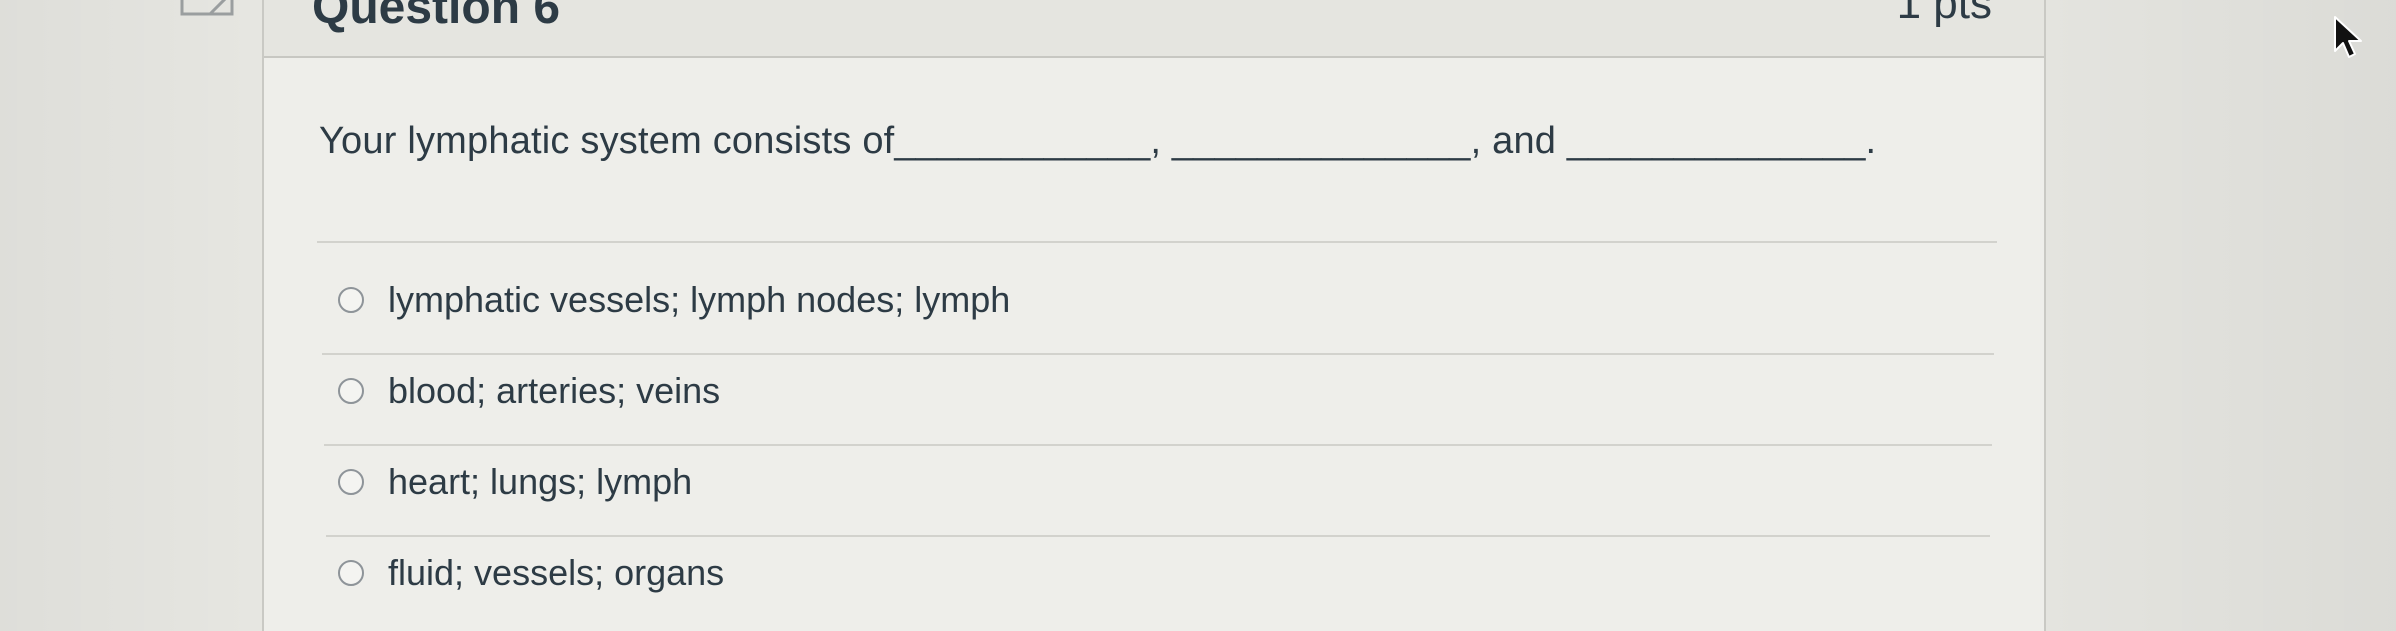 This screenshot has width=2396, height=631. Describe the element at coordinates (1944, 14) in the screenshot. I see `question-points: 1 pts` at that location.